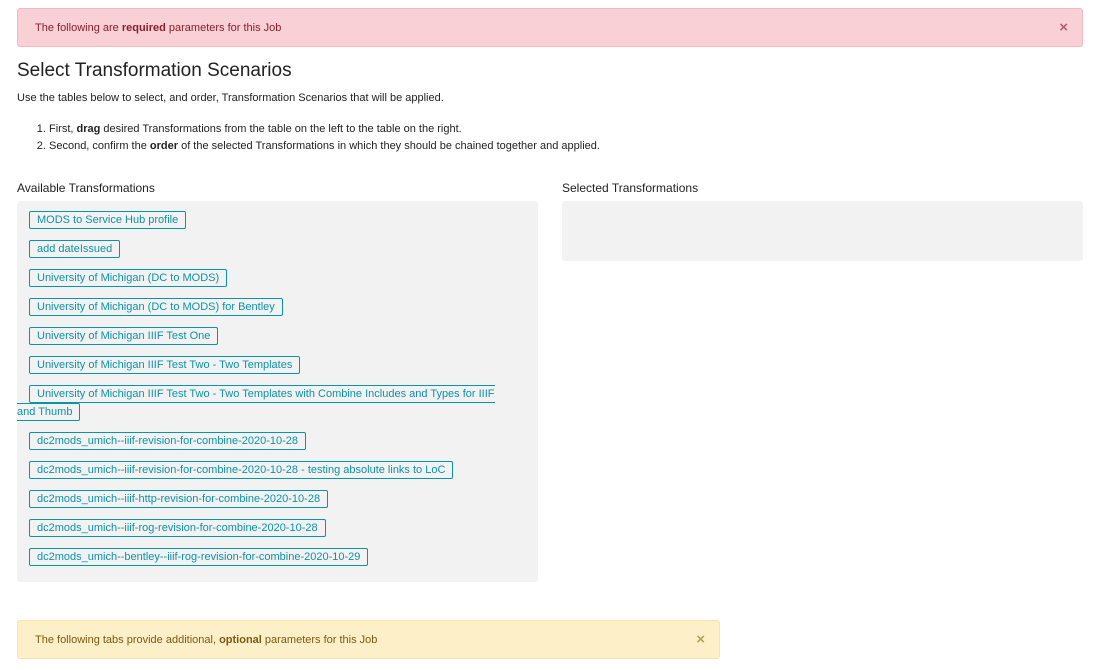 Image resolution: width=1099 pixels, height=670 pixels. Describe the element at coordinates (822, 231) in the screenshot. I see `selected-transformations-list` at that location.